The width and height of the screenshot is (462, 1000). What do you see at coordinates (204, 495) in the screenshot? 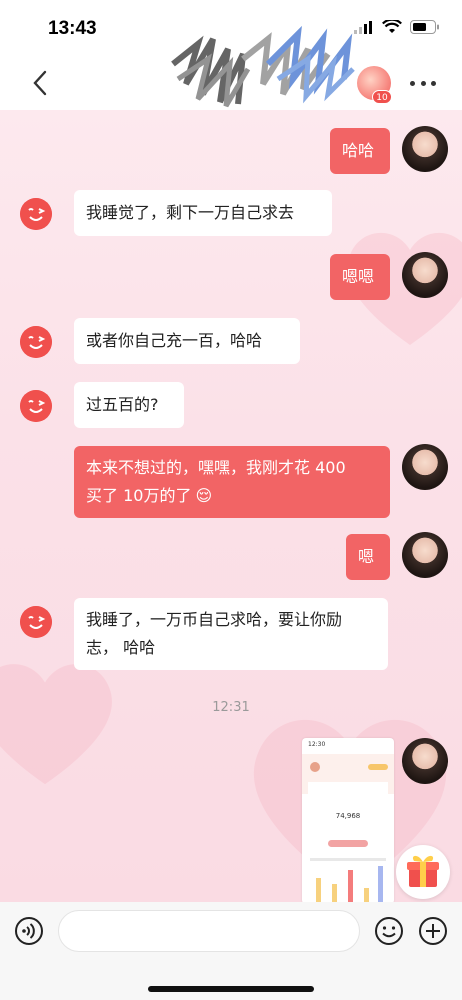
I see `relieved-face-emoji: 😌` at bounding box center [204, 495].